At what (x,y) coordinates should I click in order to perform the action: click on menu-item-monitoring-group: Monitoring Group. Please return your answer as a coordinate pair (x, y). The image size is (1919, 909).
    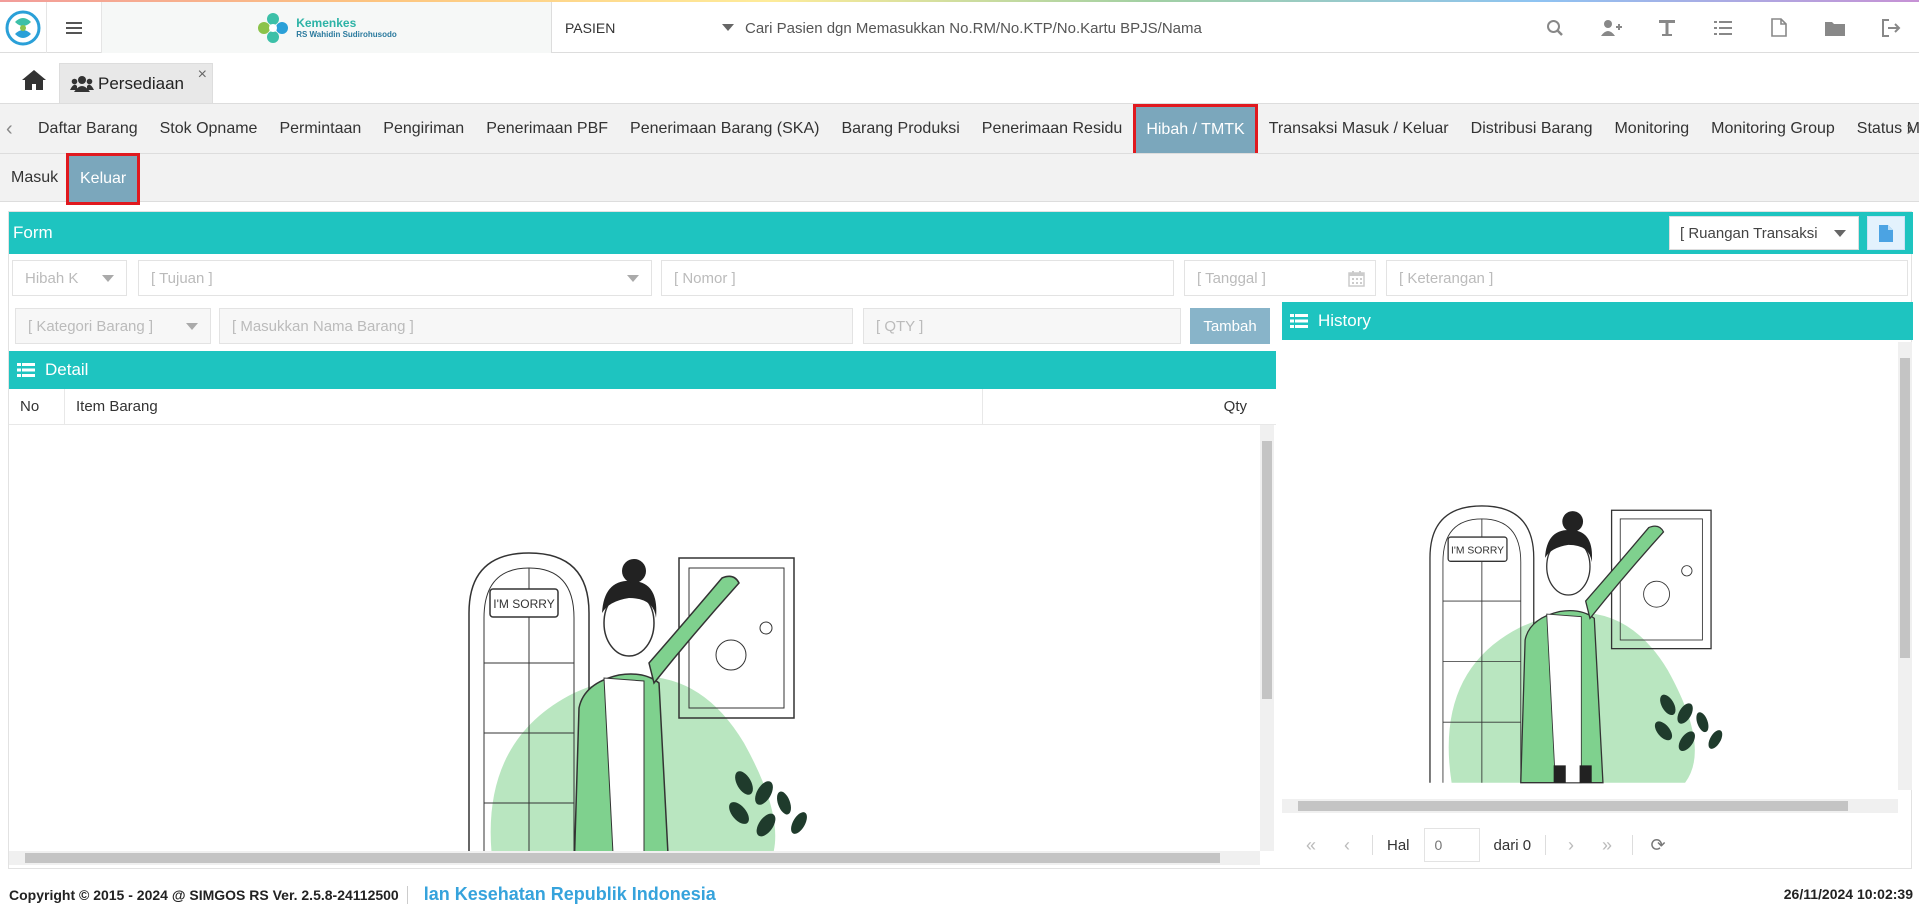
    Looking at the image, I should click on (1773, 128).